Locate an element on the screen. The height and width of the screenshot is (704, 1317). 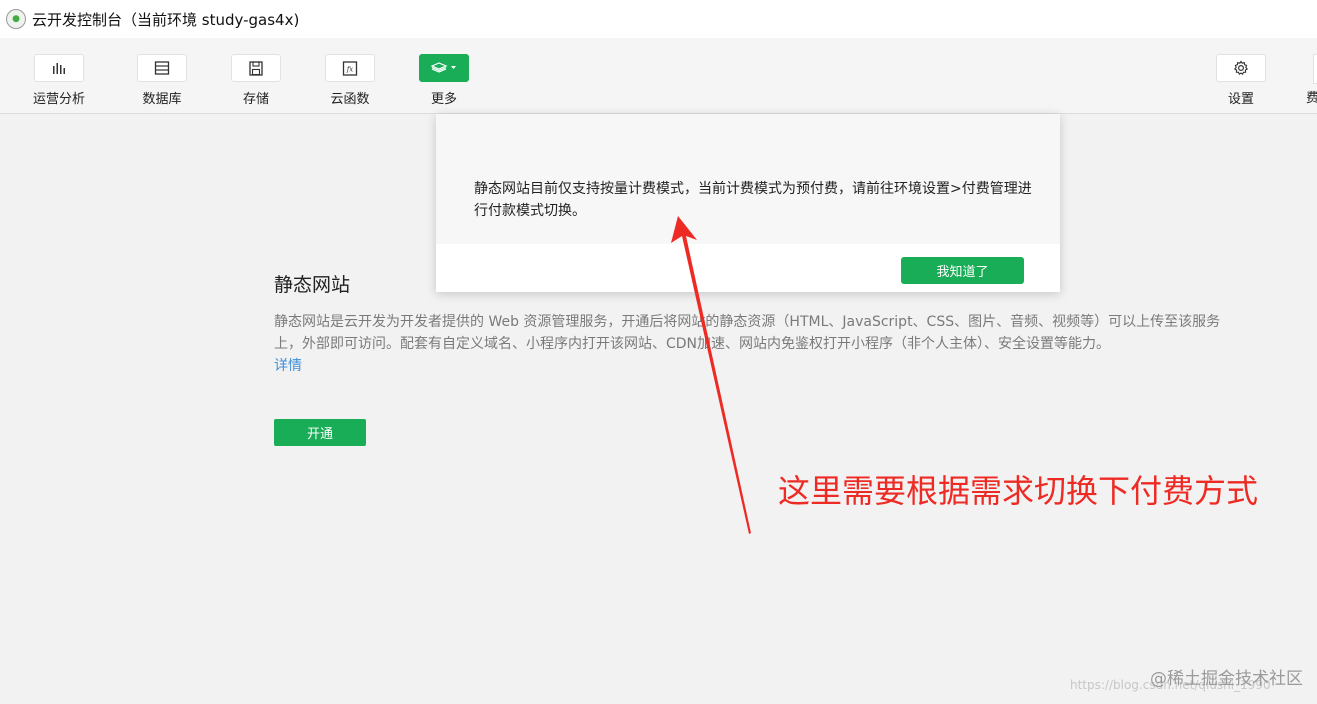
toolbar-item-cutoff-button is located at coordinates (1315, 69).